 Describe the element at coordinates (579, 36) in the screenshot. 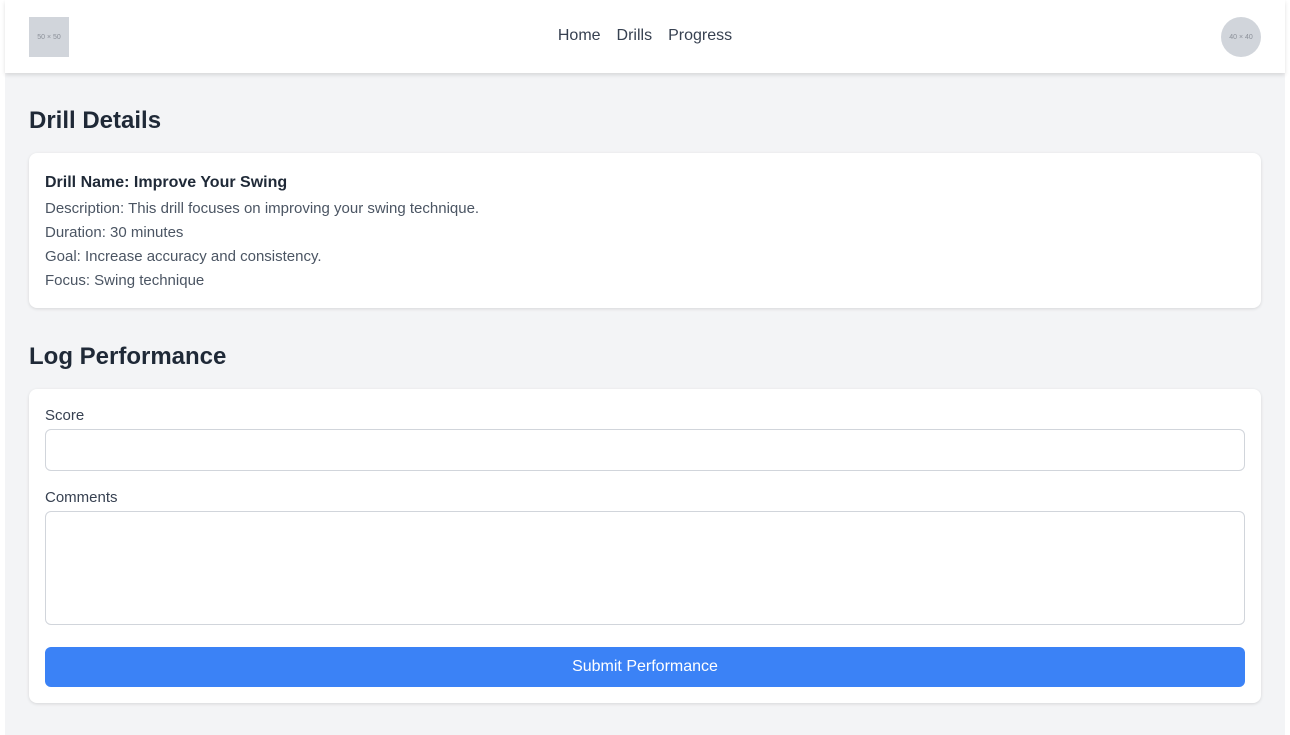

I see `nav-home-link: Home` at that location.